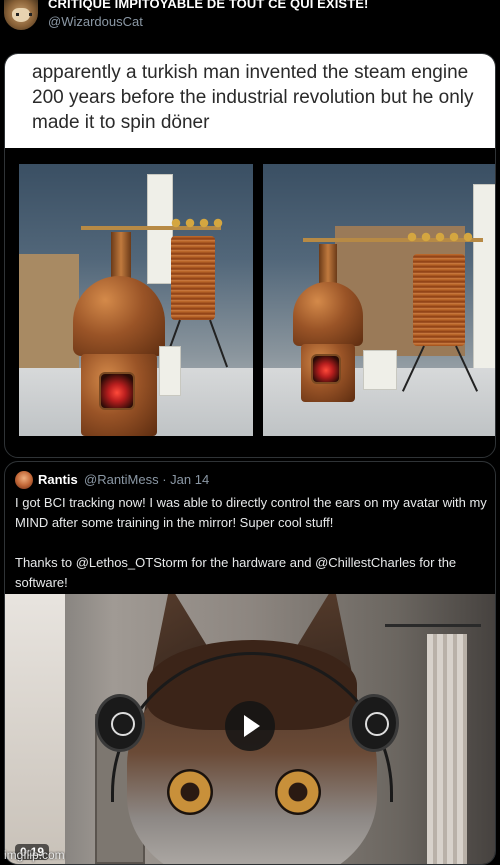  What do you see at coordinates (379, 300) in the screenshot?
I see `steam-engine-photo-right` at bounding box center [379, 300].